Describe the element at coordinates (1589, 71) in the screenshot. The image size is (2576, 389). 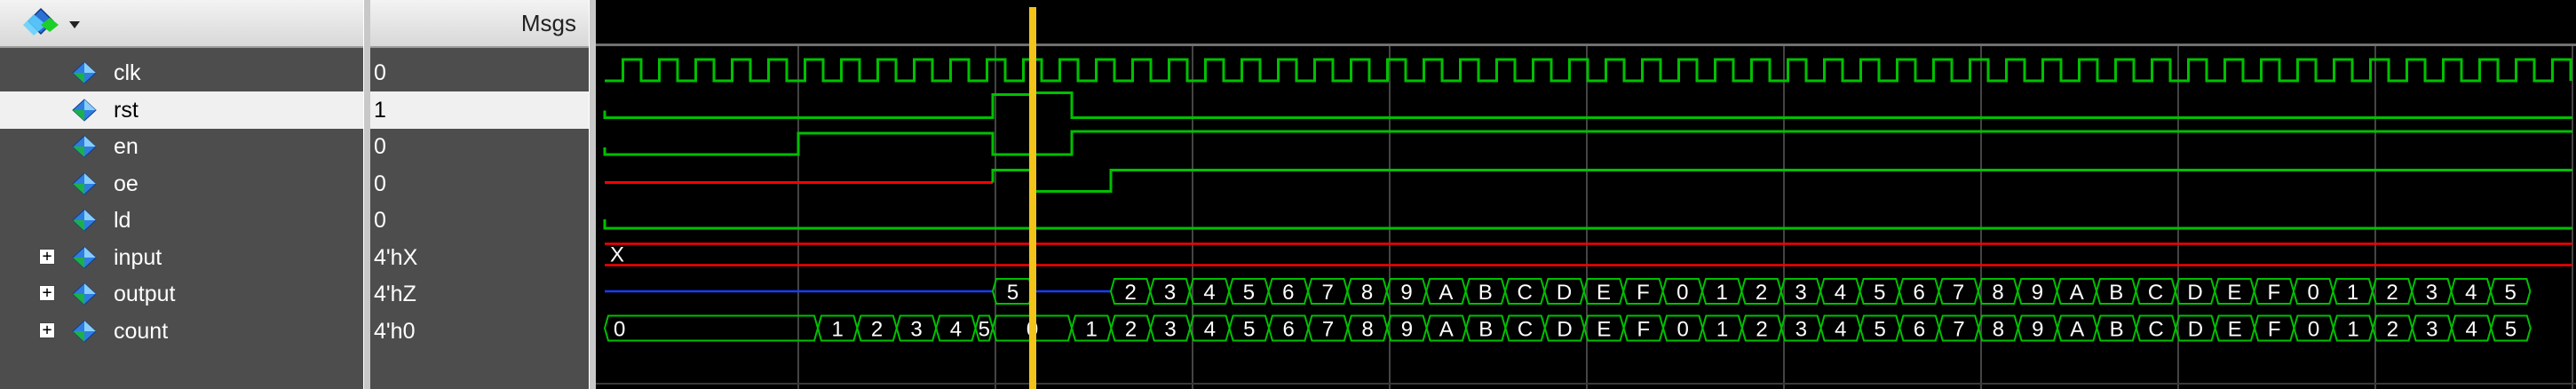
I see `clk-waveform` at that location.